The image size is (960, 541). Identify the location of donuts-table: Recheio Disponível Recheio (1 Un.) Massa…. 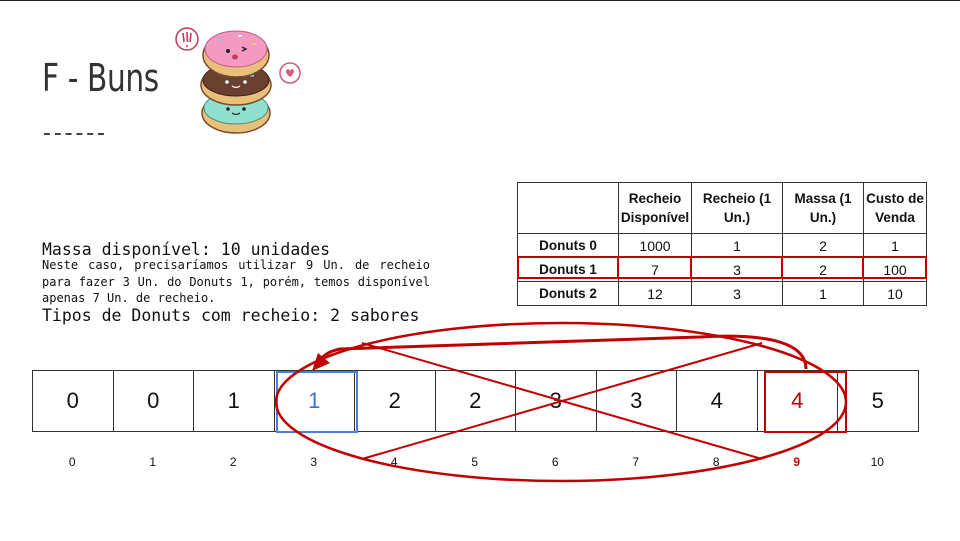
(722, 244).